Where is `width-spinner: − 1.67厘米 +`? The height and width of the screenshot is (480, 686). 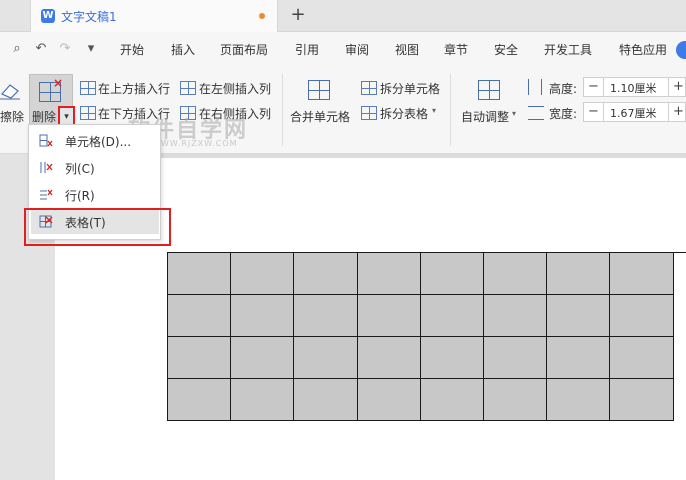 width-spinner: − 1.67厘米 + is located at coordinates (634, 112).